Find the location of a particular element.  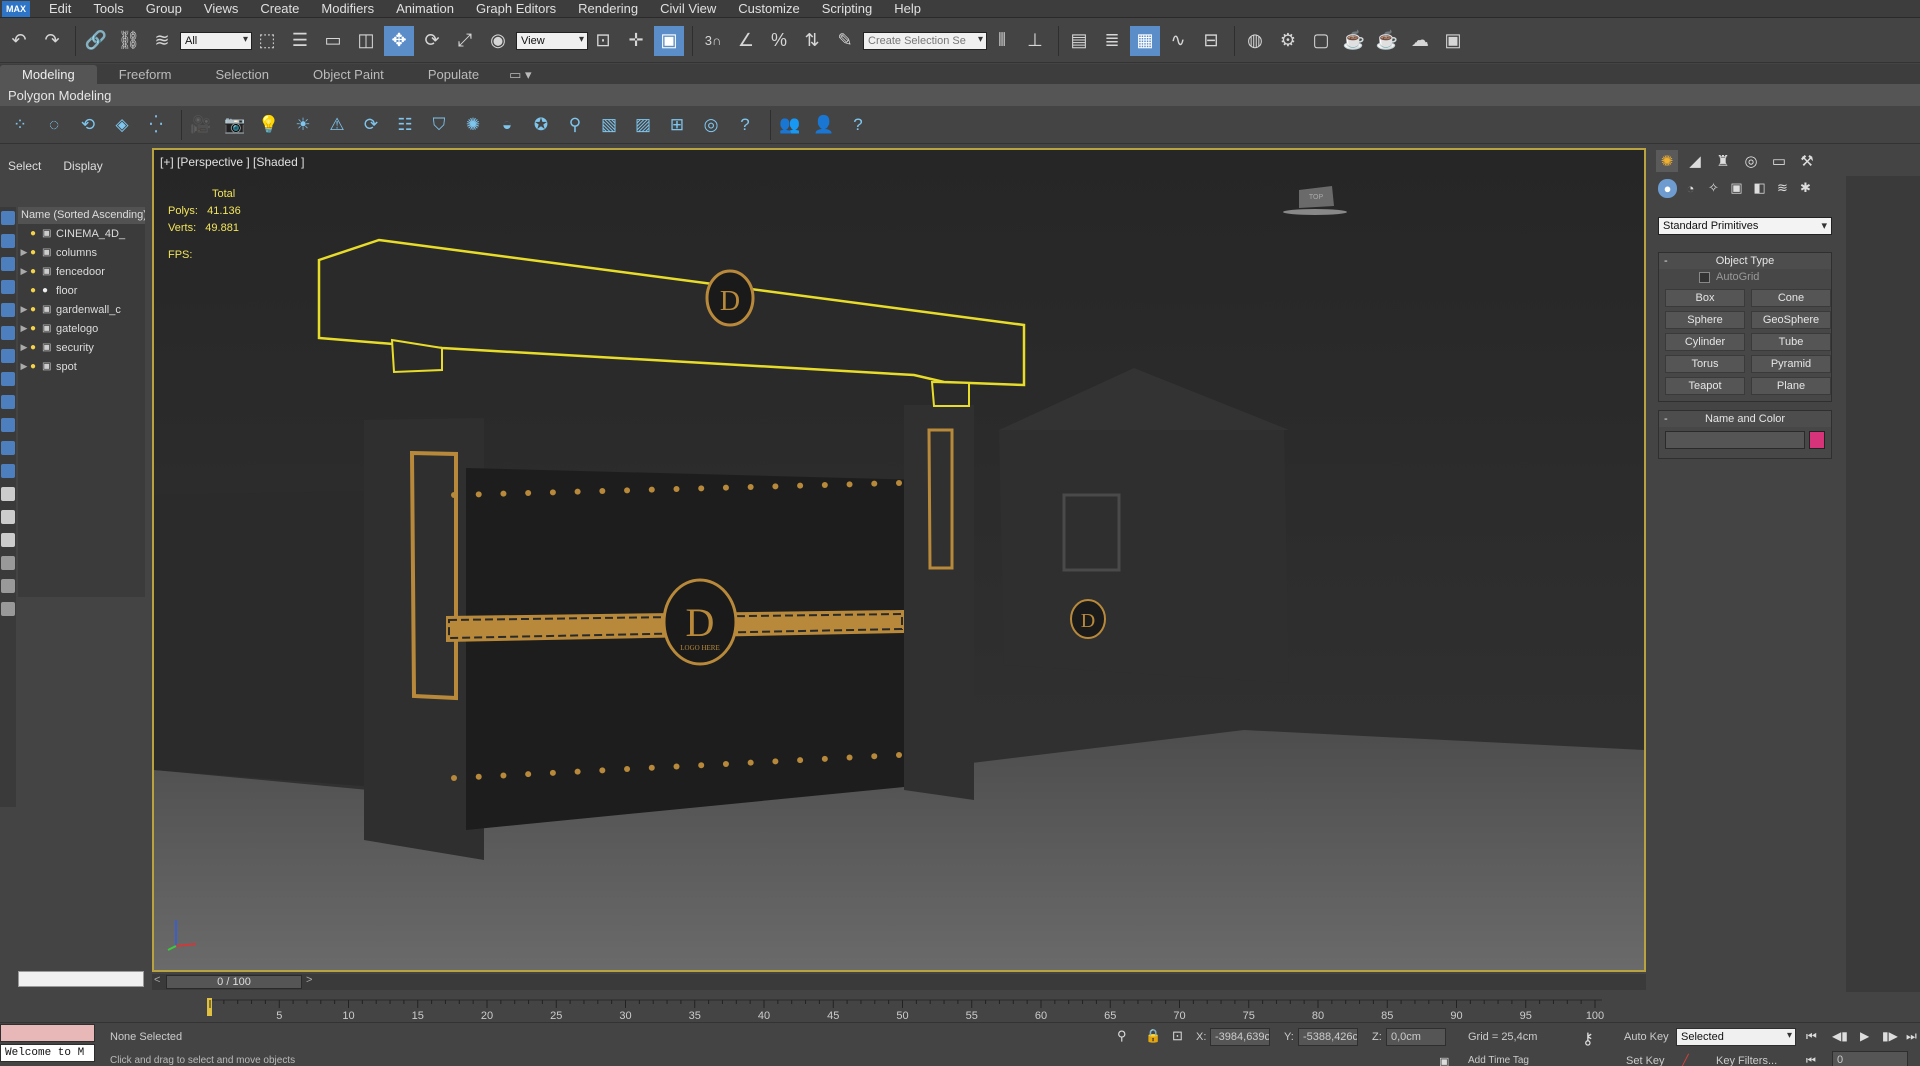

snaps-toggle-icon: 3 ∩ is located at coordinates (713, 41).